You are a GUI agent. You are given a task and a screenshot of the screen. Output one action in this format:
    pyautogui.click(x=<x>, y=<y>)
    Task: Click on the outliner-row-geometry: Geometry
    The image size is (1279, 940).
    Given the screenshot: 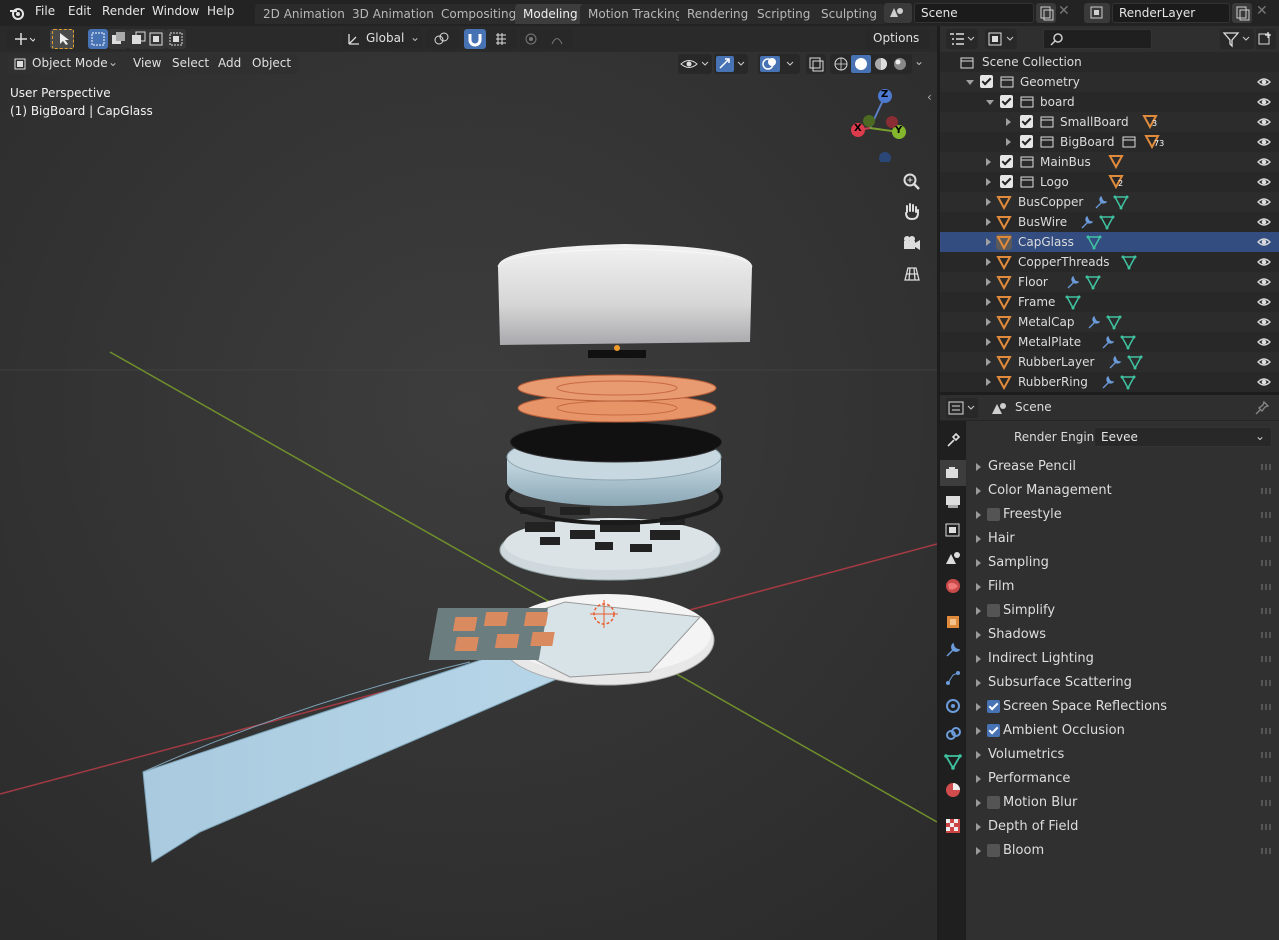 What is the action you would take?
    pyautogui.click(x=1109, y=82)
    